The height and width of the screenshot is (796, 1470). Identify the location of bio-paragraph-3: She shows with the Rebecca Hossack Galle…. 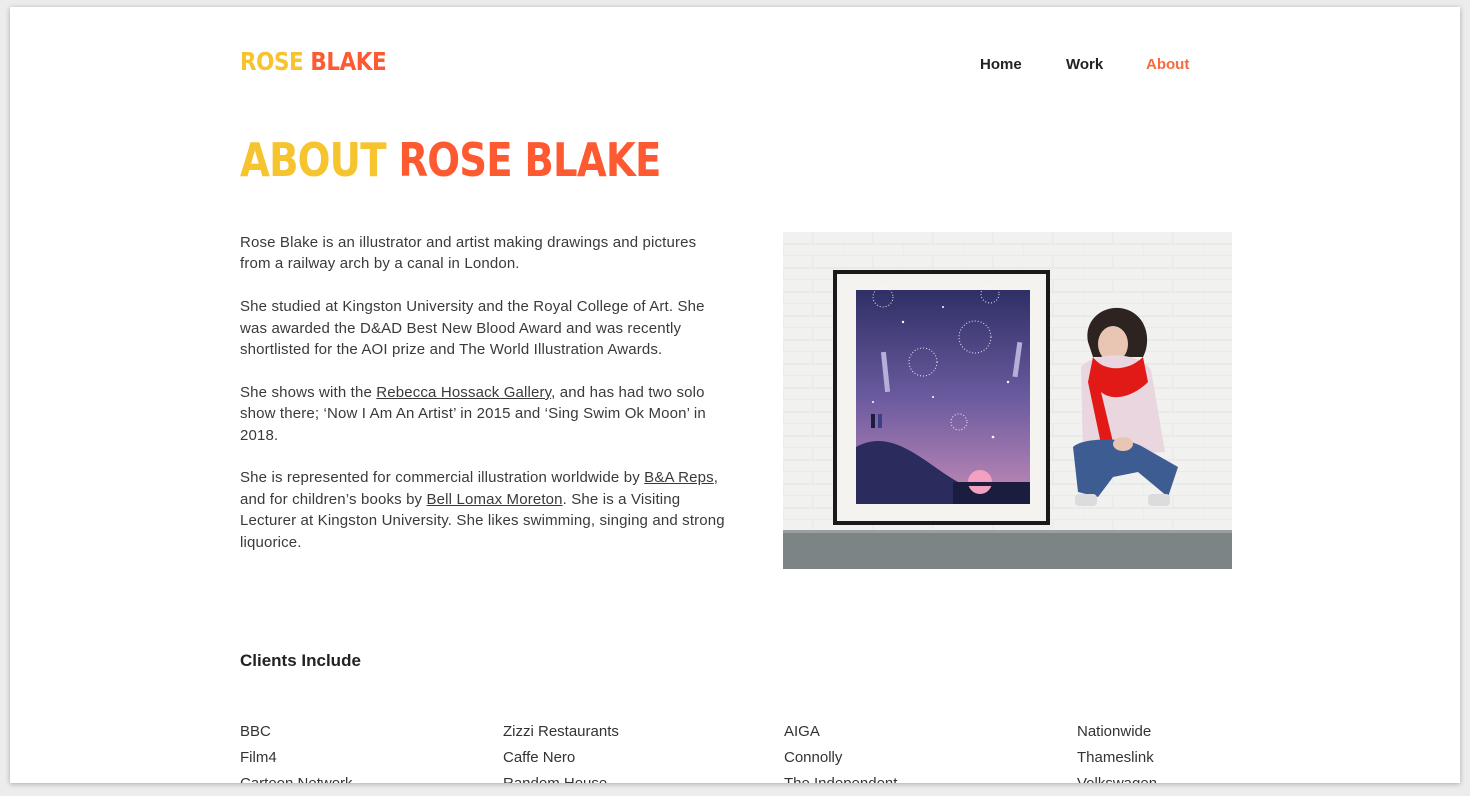
(482, 414).